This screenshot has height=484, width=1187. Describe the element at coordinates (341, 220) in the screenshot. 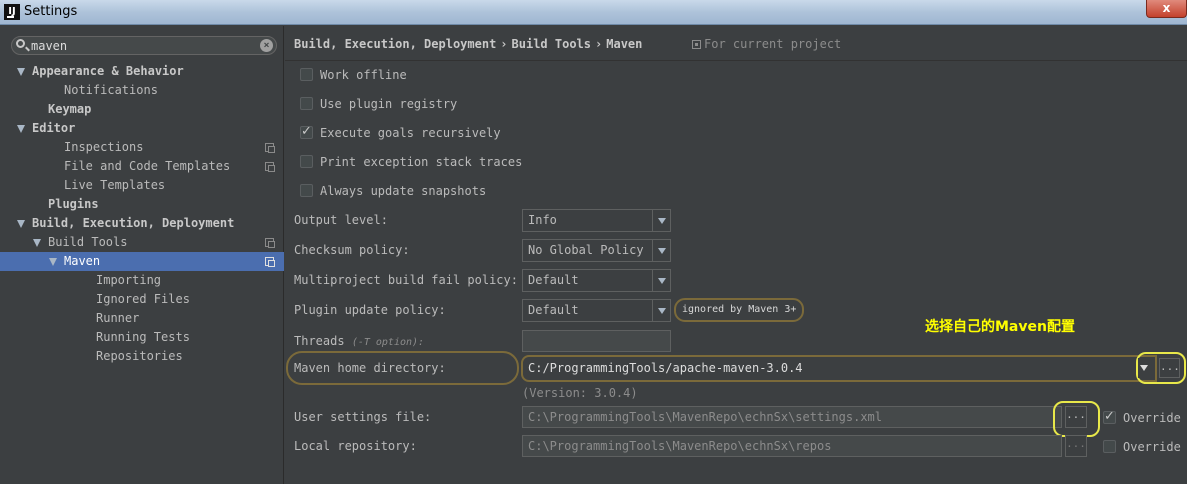

I see `output-level-label: Output level:` at that location.